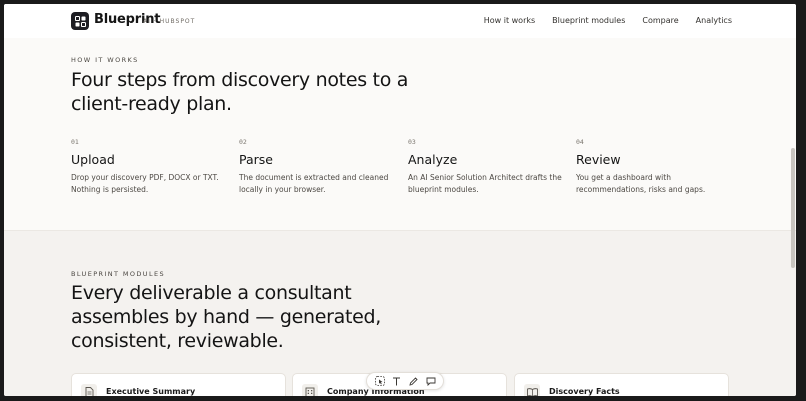  I want to click on step-number: 03, so click(412, 142).